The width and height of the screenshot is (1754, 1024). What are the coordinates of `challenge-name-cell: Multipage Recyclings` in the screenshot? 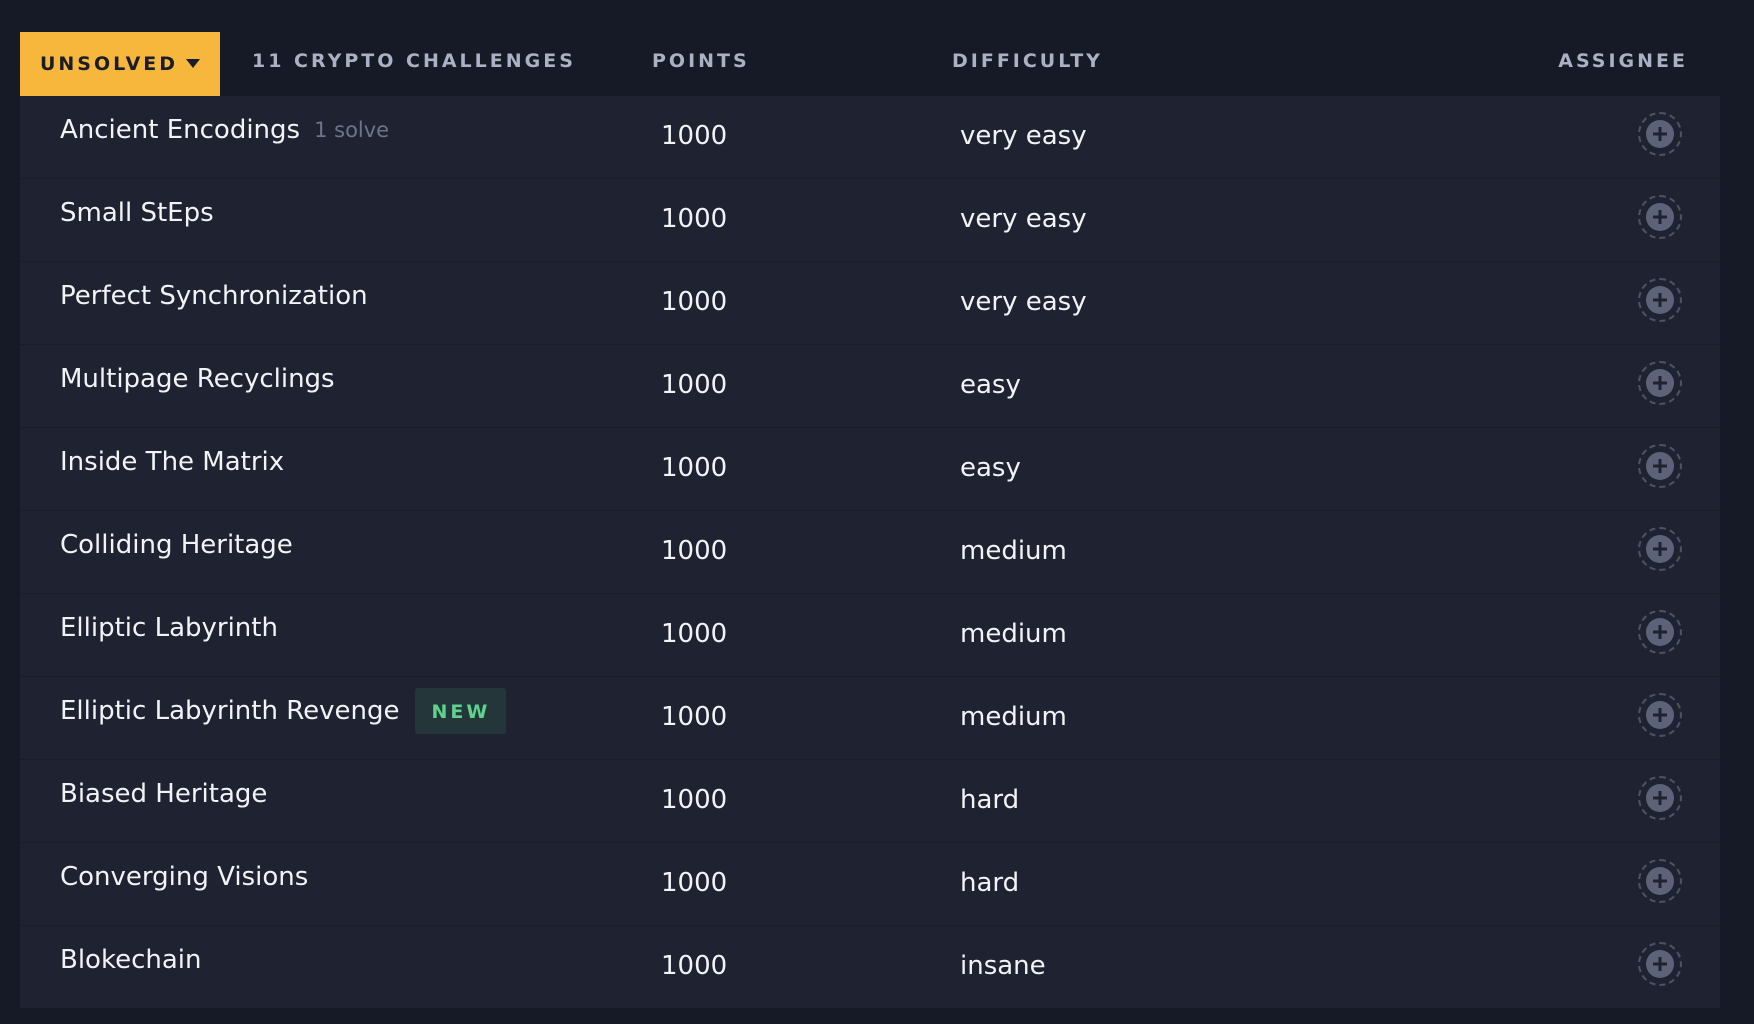 It's located at (197, 379).